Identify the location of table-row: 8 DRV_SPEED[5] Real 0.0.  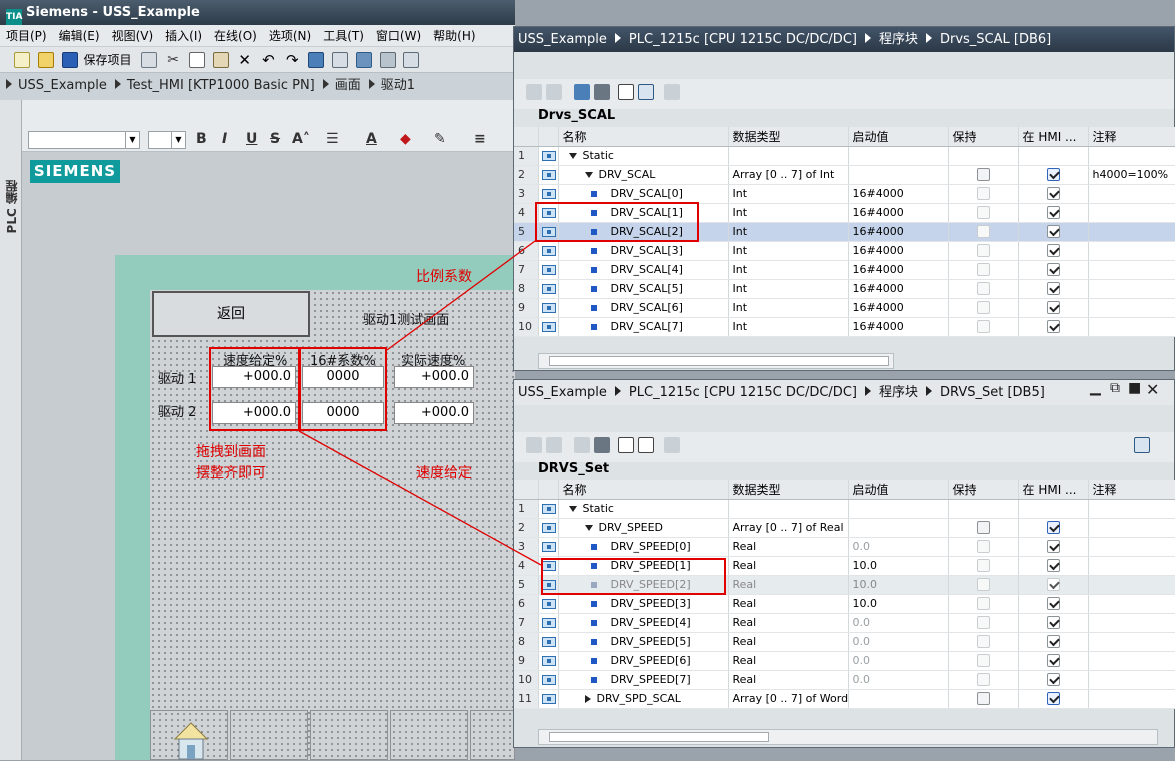
(844, 642).